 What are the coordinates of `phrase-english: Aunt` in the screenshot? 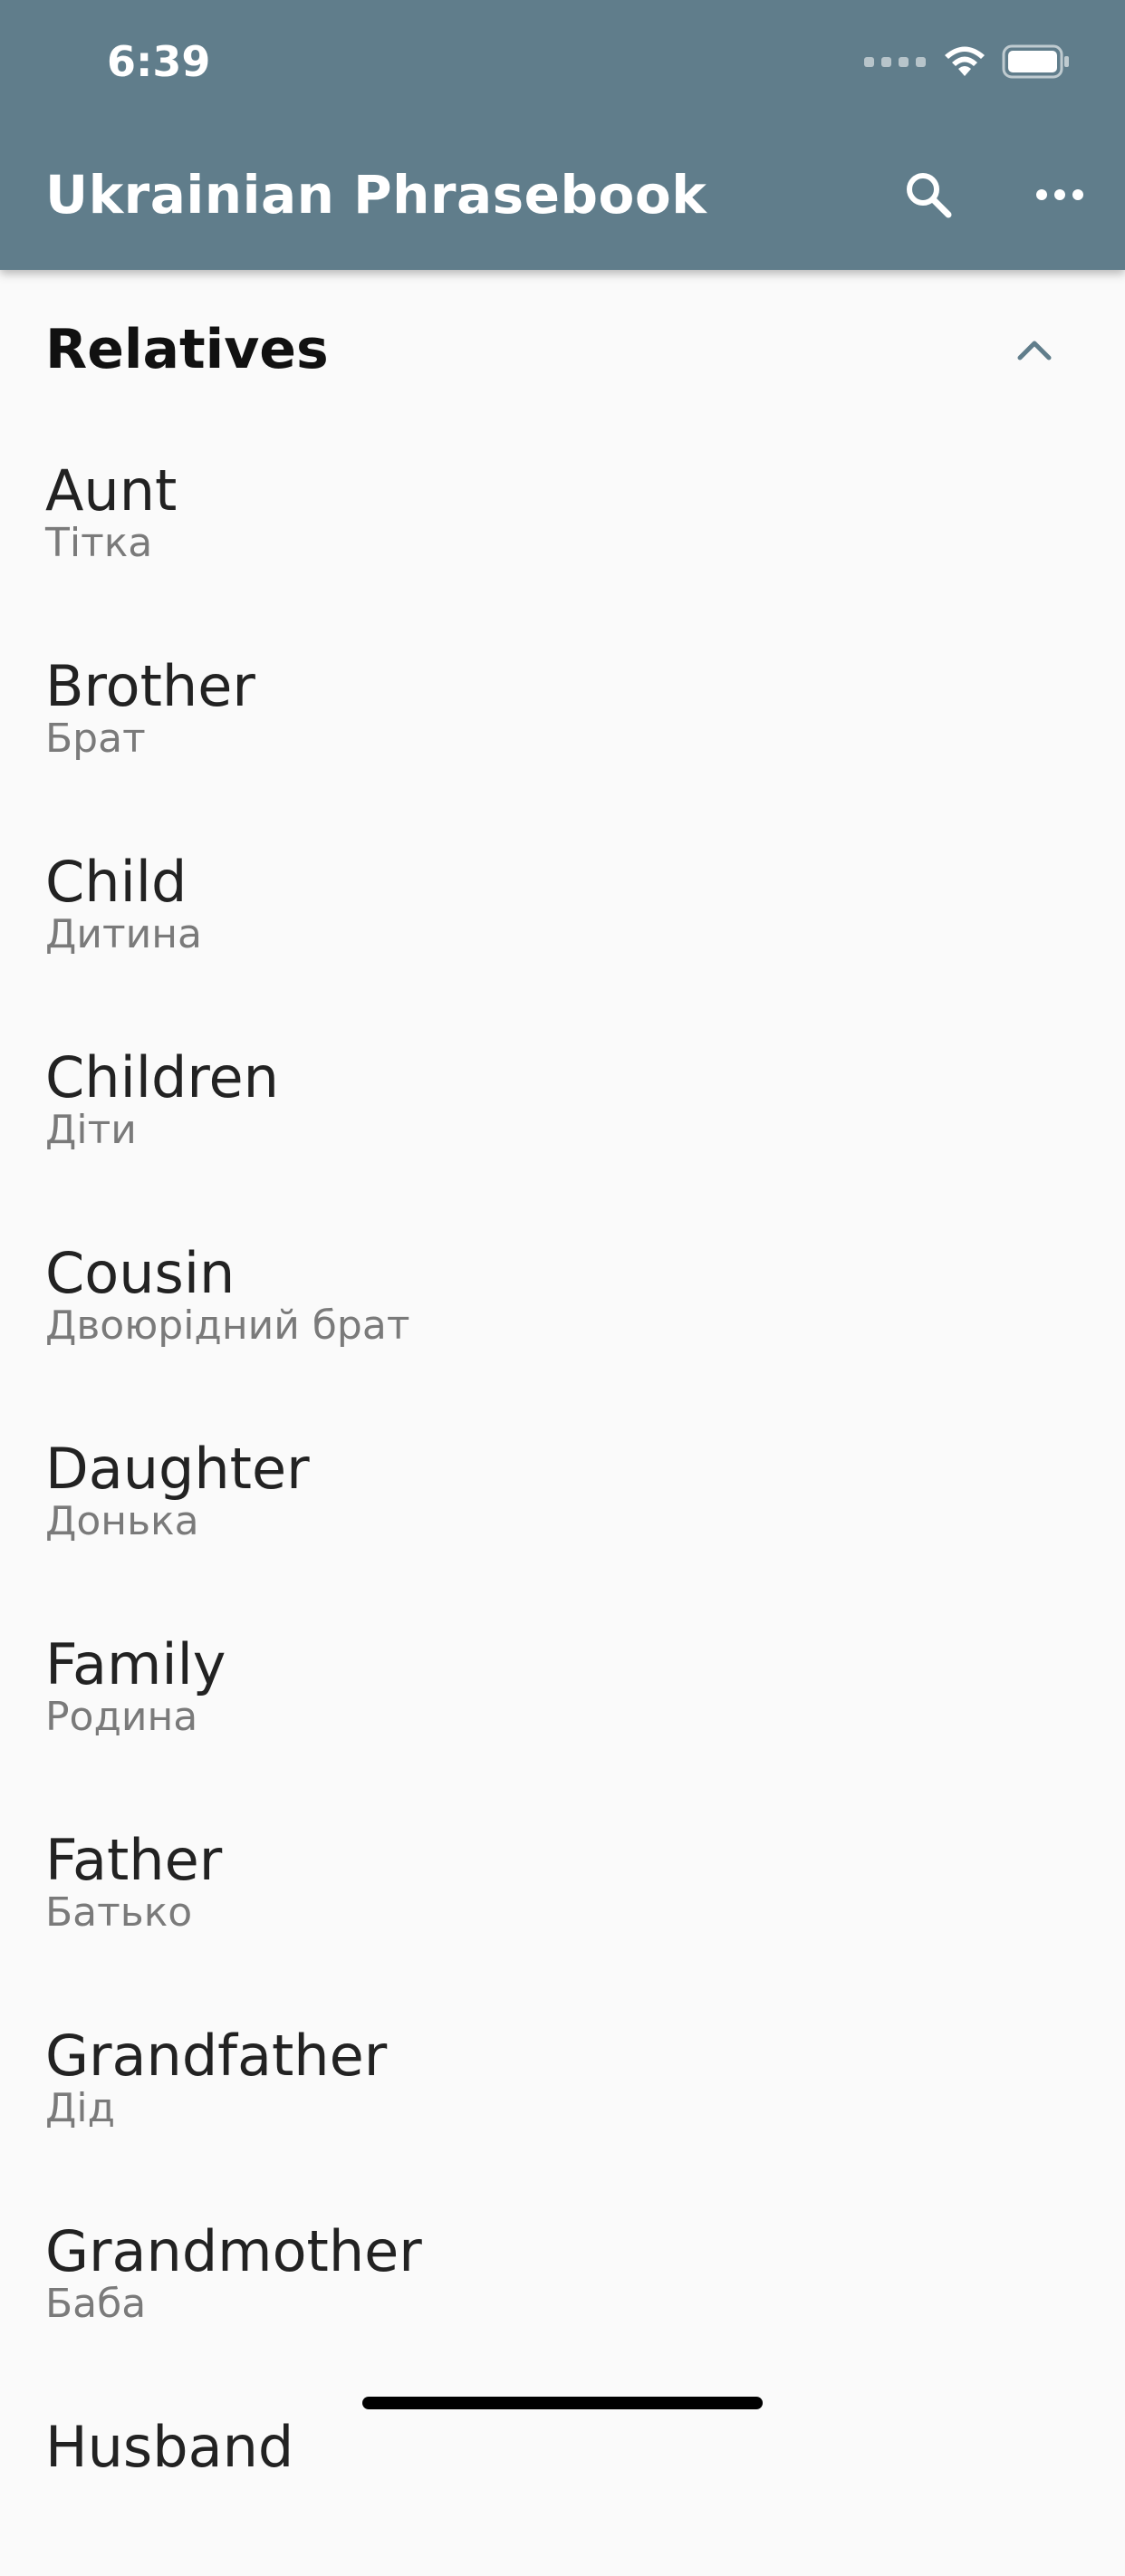 It's located at (111, 490).